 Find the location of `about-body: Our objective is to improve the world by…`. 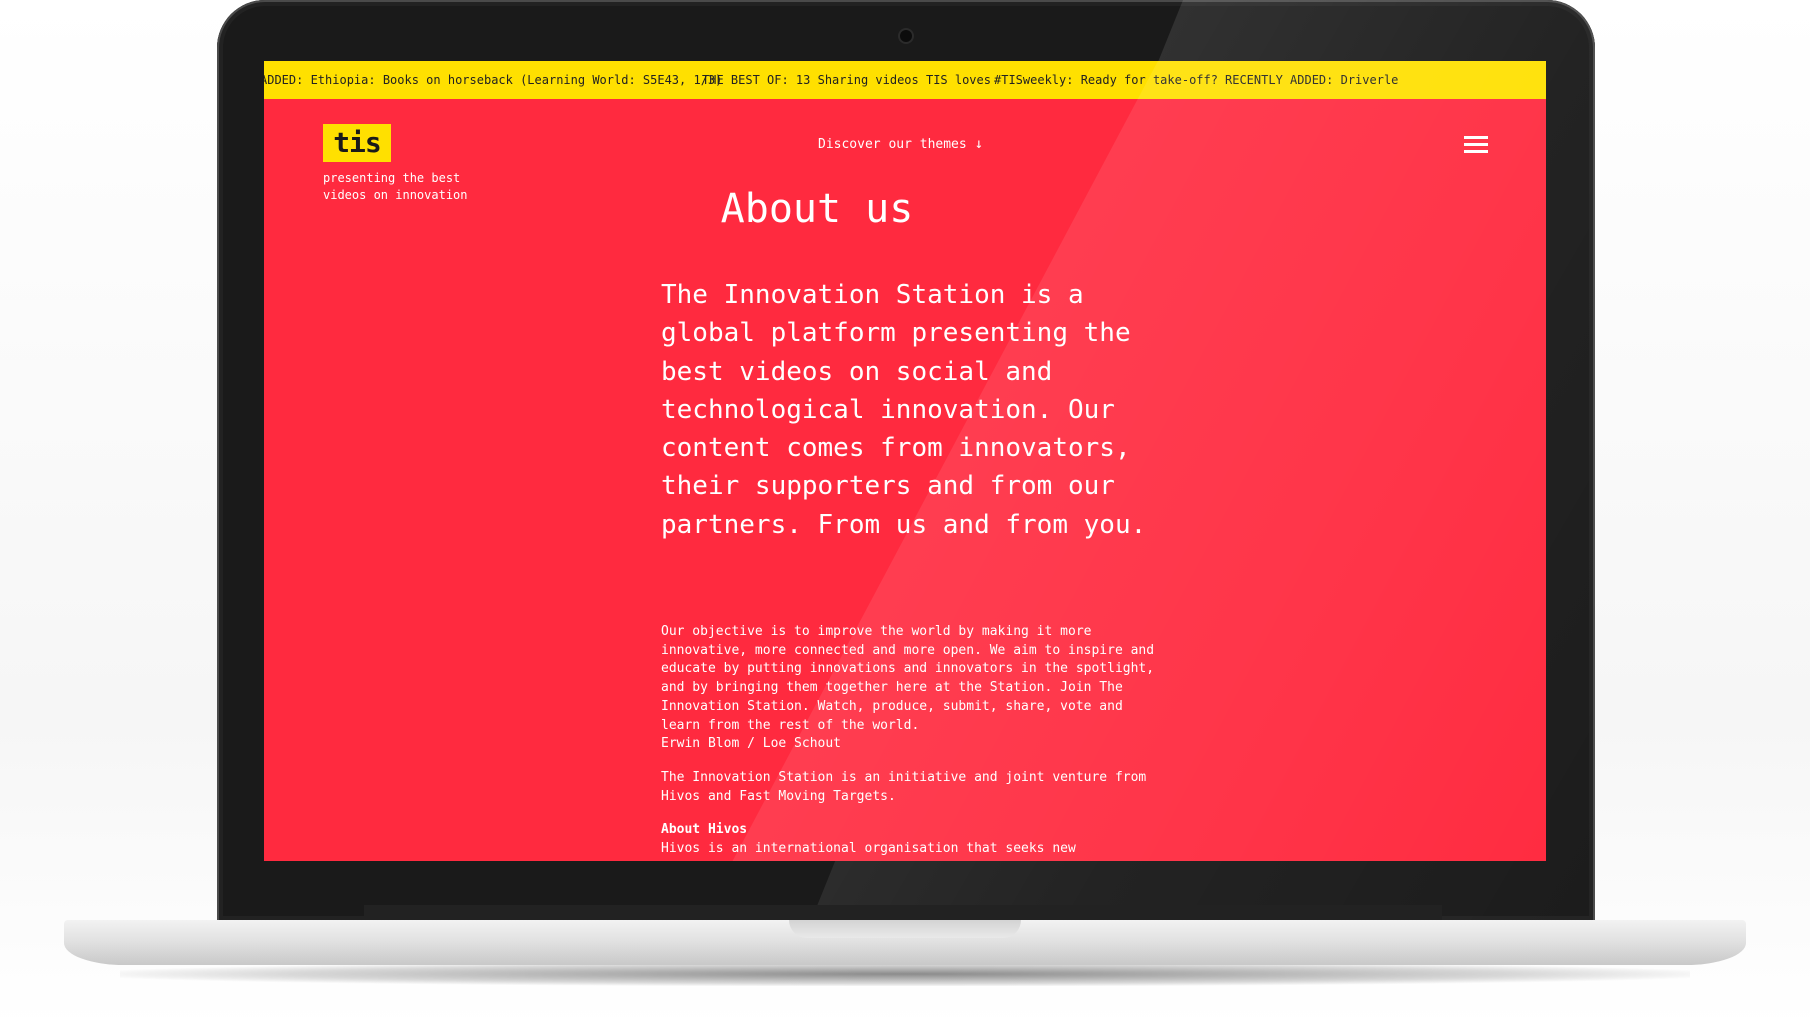

about-body: Our objective is to improve the world by… is located at coordinates (913, 742).